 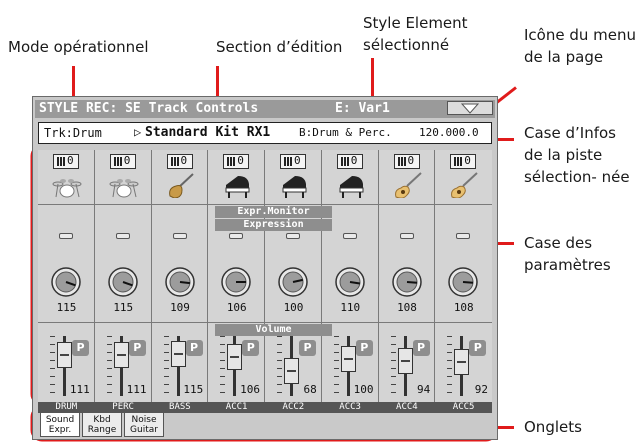 I want to click on callout-params-box: Case des paramètres, so click(x=580, y=254).